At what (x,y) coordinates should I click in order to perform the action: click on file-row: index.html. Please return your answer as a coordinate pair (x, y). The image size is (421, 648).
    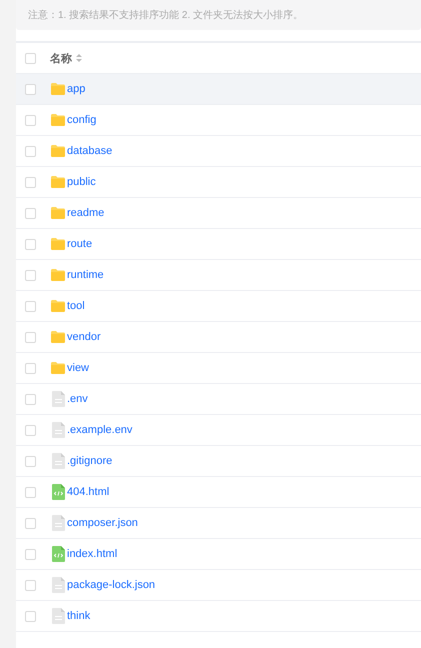
    Looking at the image, I should click on (218, 554).